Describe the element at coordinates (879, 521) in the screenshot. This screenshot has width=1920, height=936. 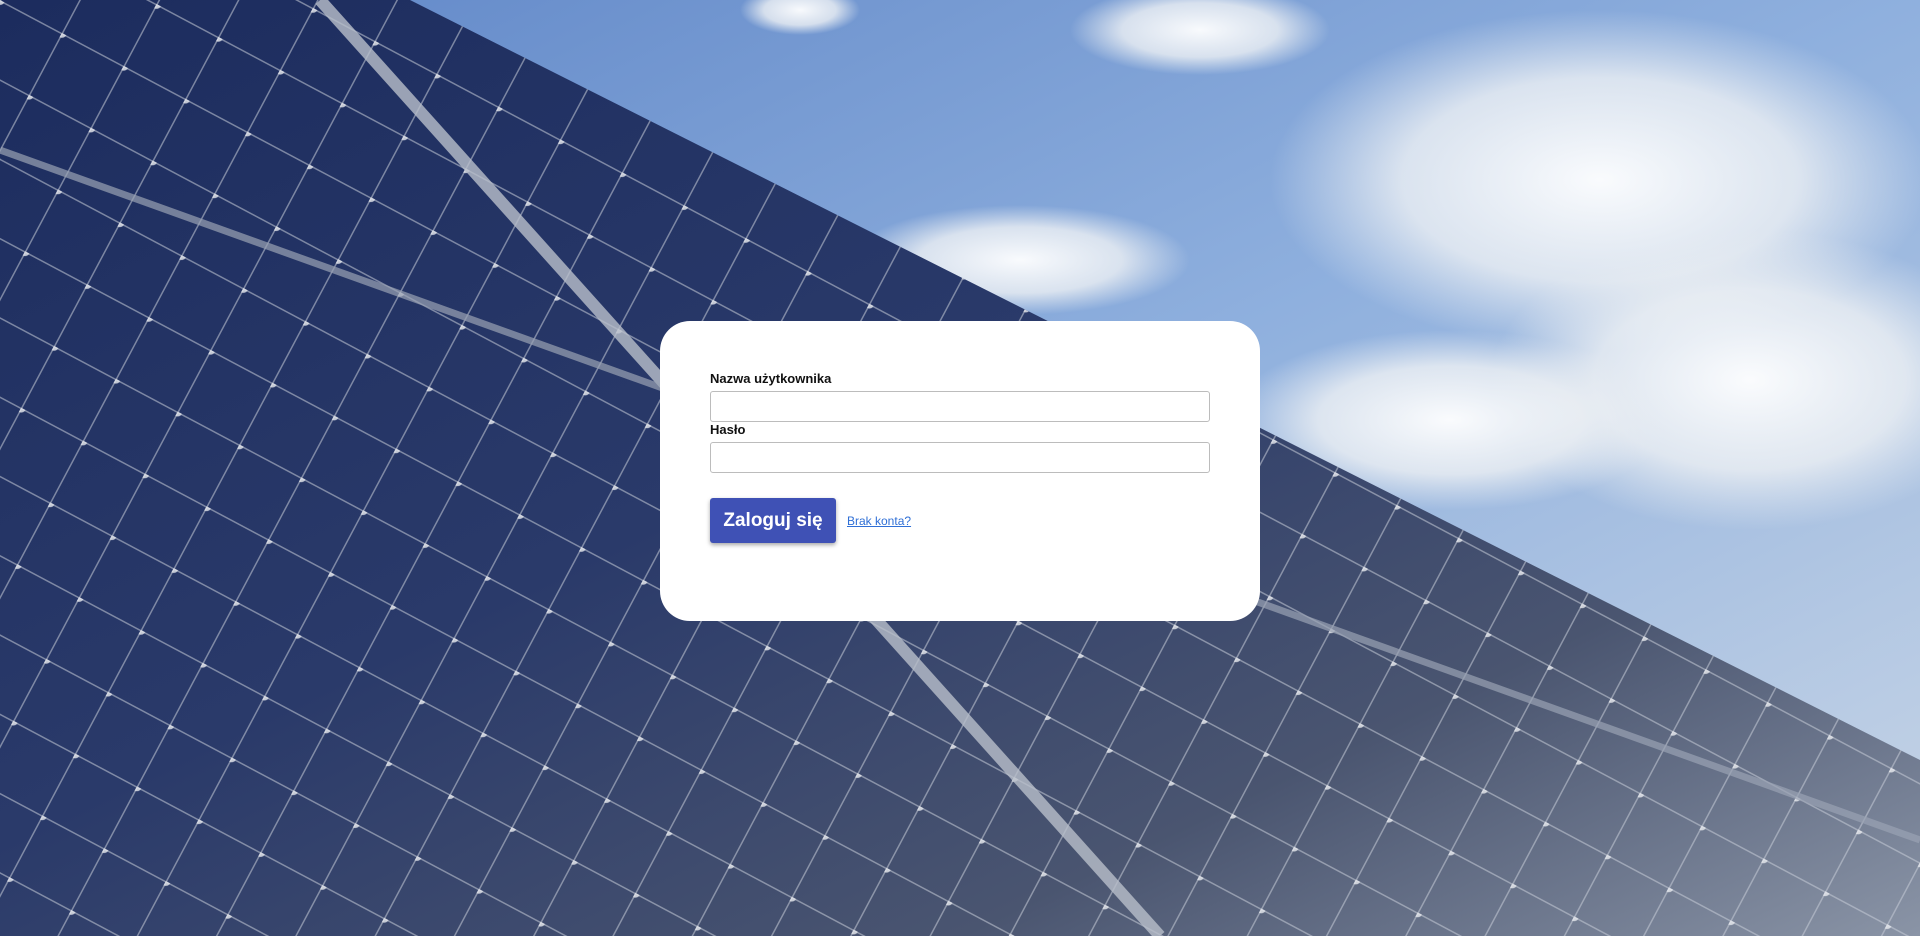
I see `signup-link: Brak konta?` at that location.